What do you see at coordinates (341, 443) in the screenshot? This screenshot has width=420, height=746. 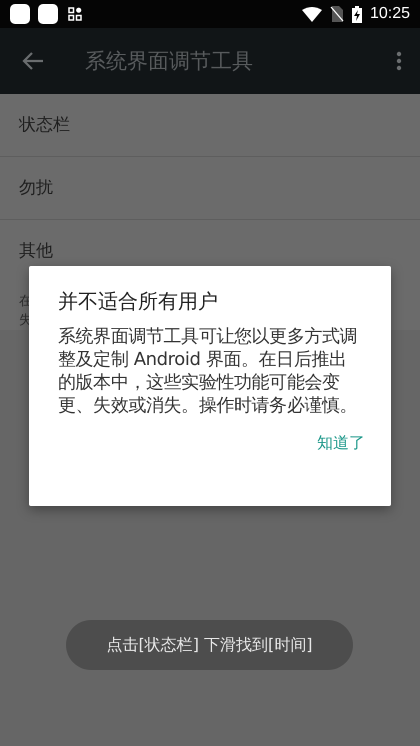 I see `confirm-button: 知道了` at bounding box center [341, 443].